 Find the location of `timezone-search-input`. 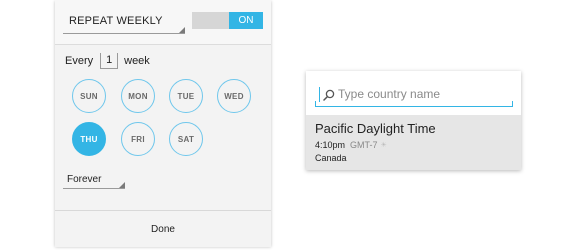

timezone-search-input is located at coordinates (423, 94).